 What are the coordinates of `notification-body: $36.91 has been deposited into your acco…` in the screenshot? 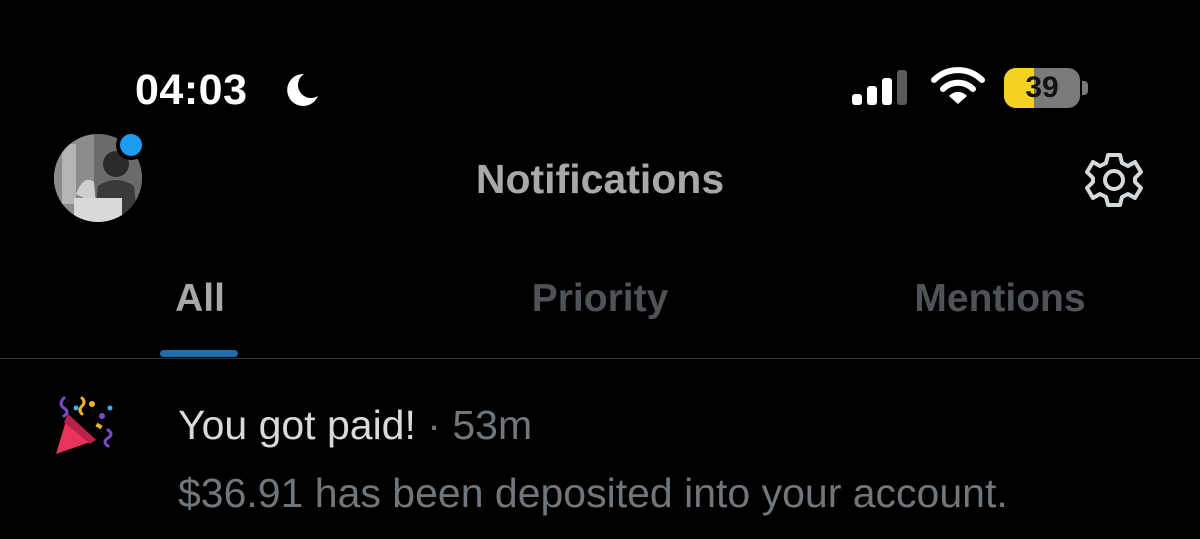 It's located at (593, 493).